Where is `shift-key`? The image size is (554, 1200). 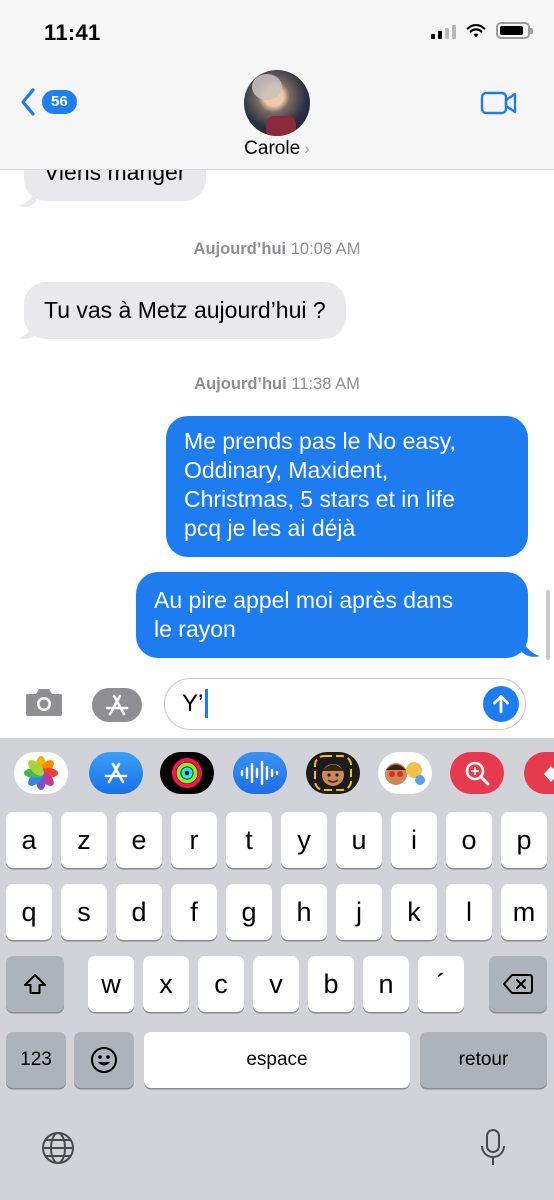 shift-key is located at coordinates (35, 984).